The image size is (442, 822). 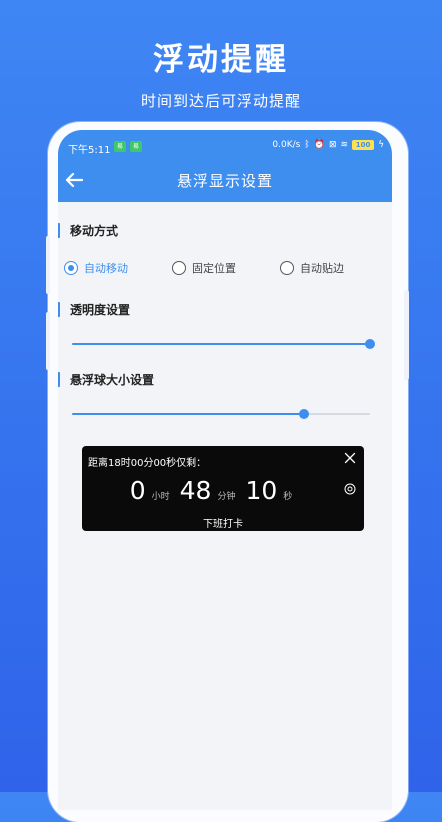 I want to click on status-bar: 下午5:11 易 易 0.0K/s ᛒ ⏰ ⊠ ≋ 100 ϟ, so click(x=226, y=148).